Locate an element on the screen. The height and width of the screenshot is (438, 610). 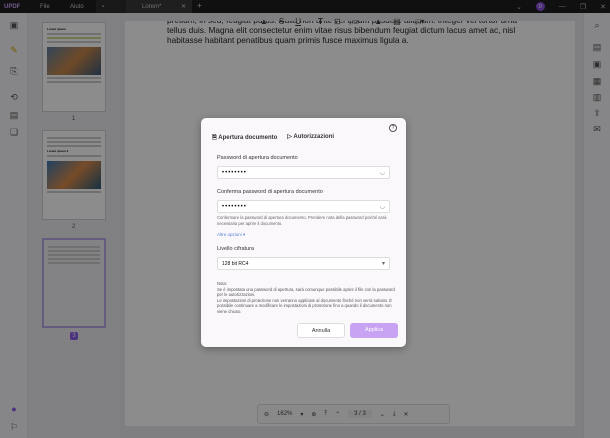
password-label: Password di apertura documento is located at coordinates (257, 158).